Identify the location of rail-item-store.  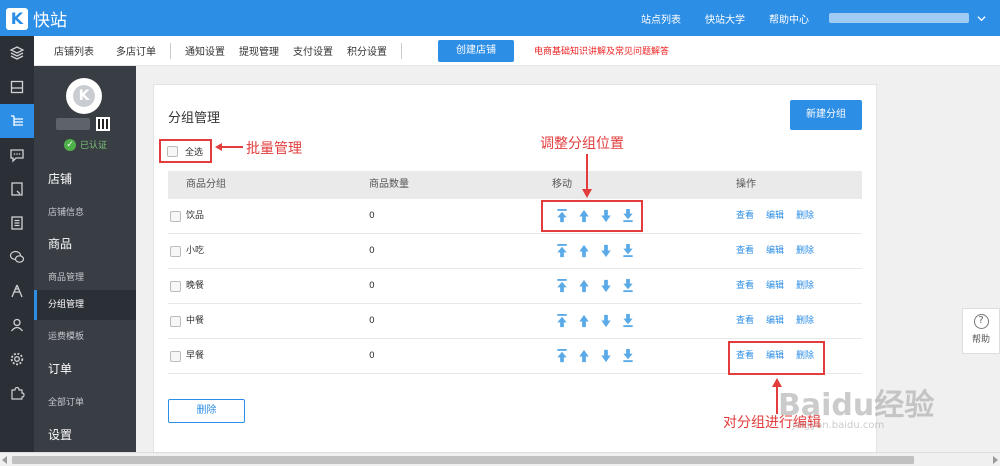
(17, 87).